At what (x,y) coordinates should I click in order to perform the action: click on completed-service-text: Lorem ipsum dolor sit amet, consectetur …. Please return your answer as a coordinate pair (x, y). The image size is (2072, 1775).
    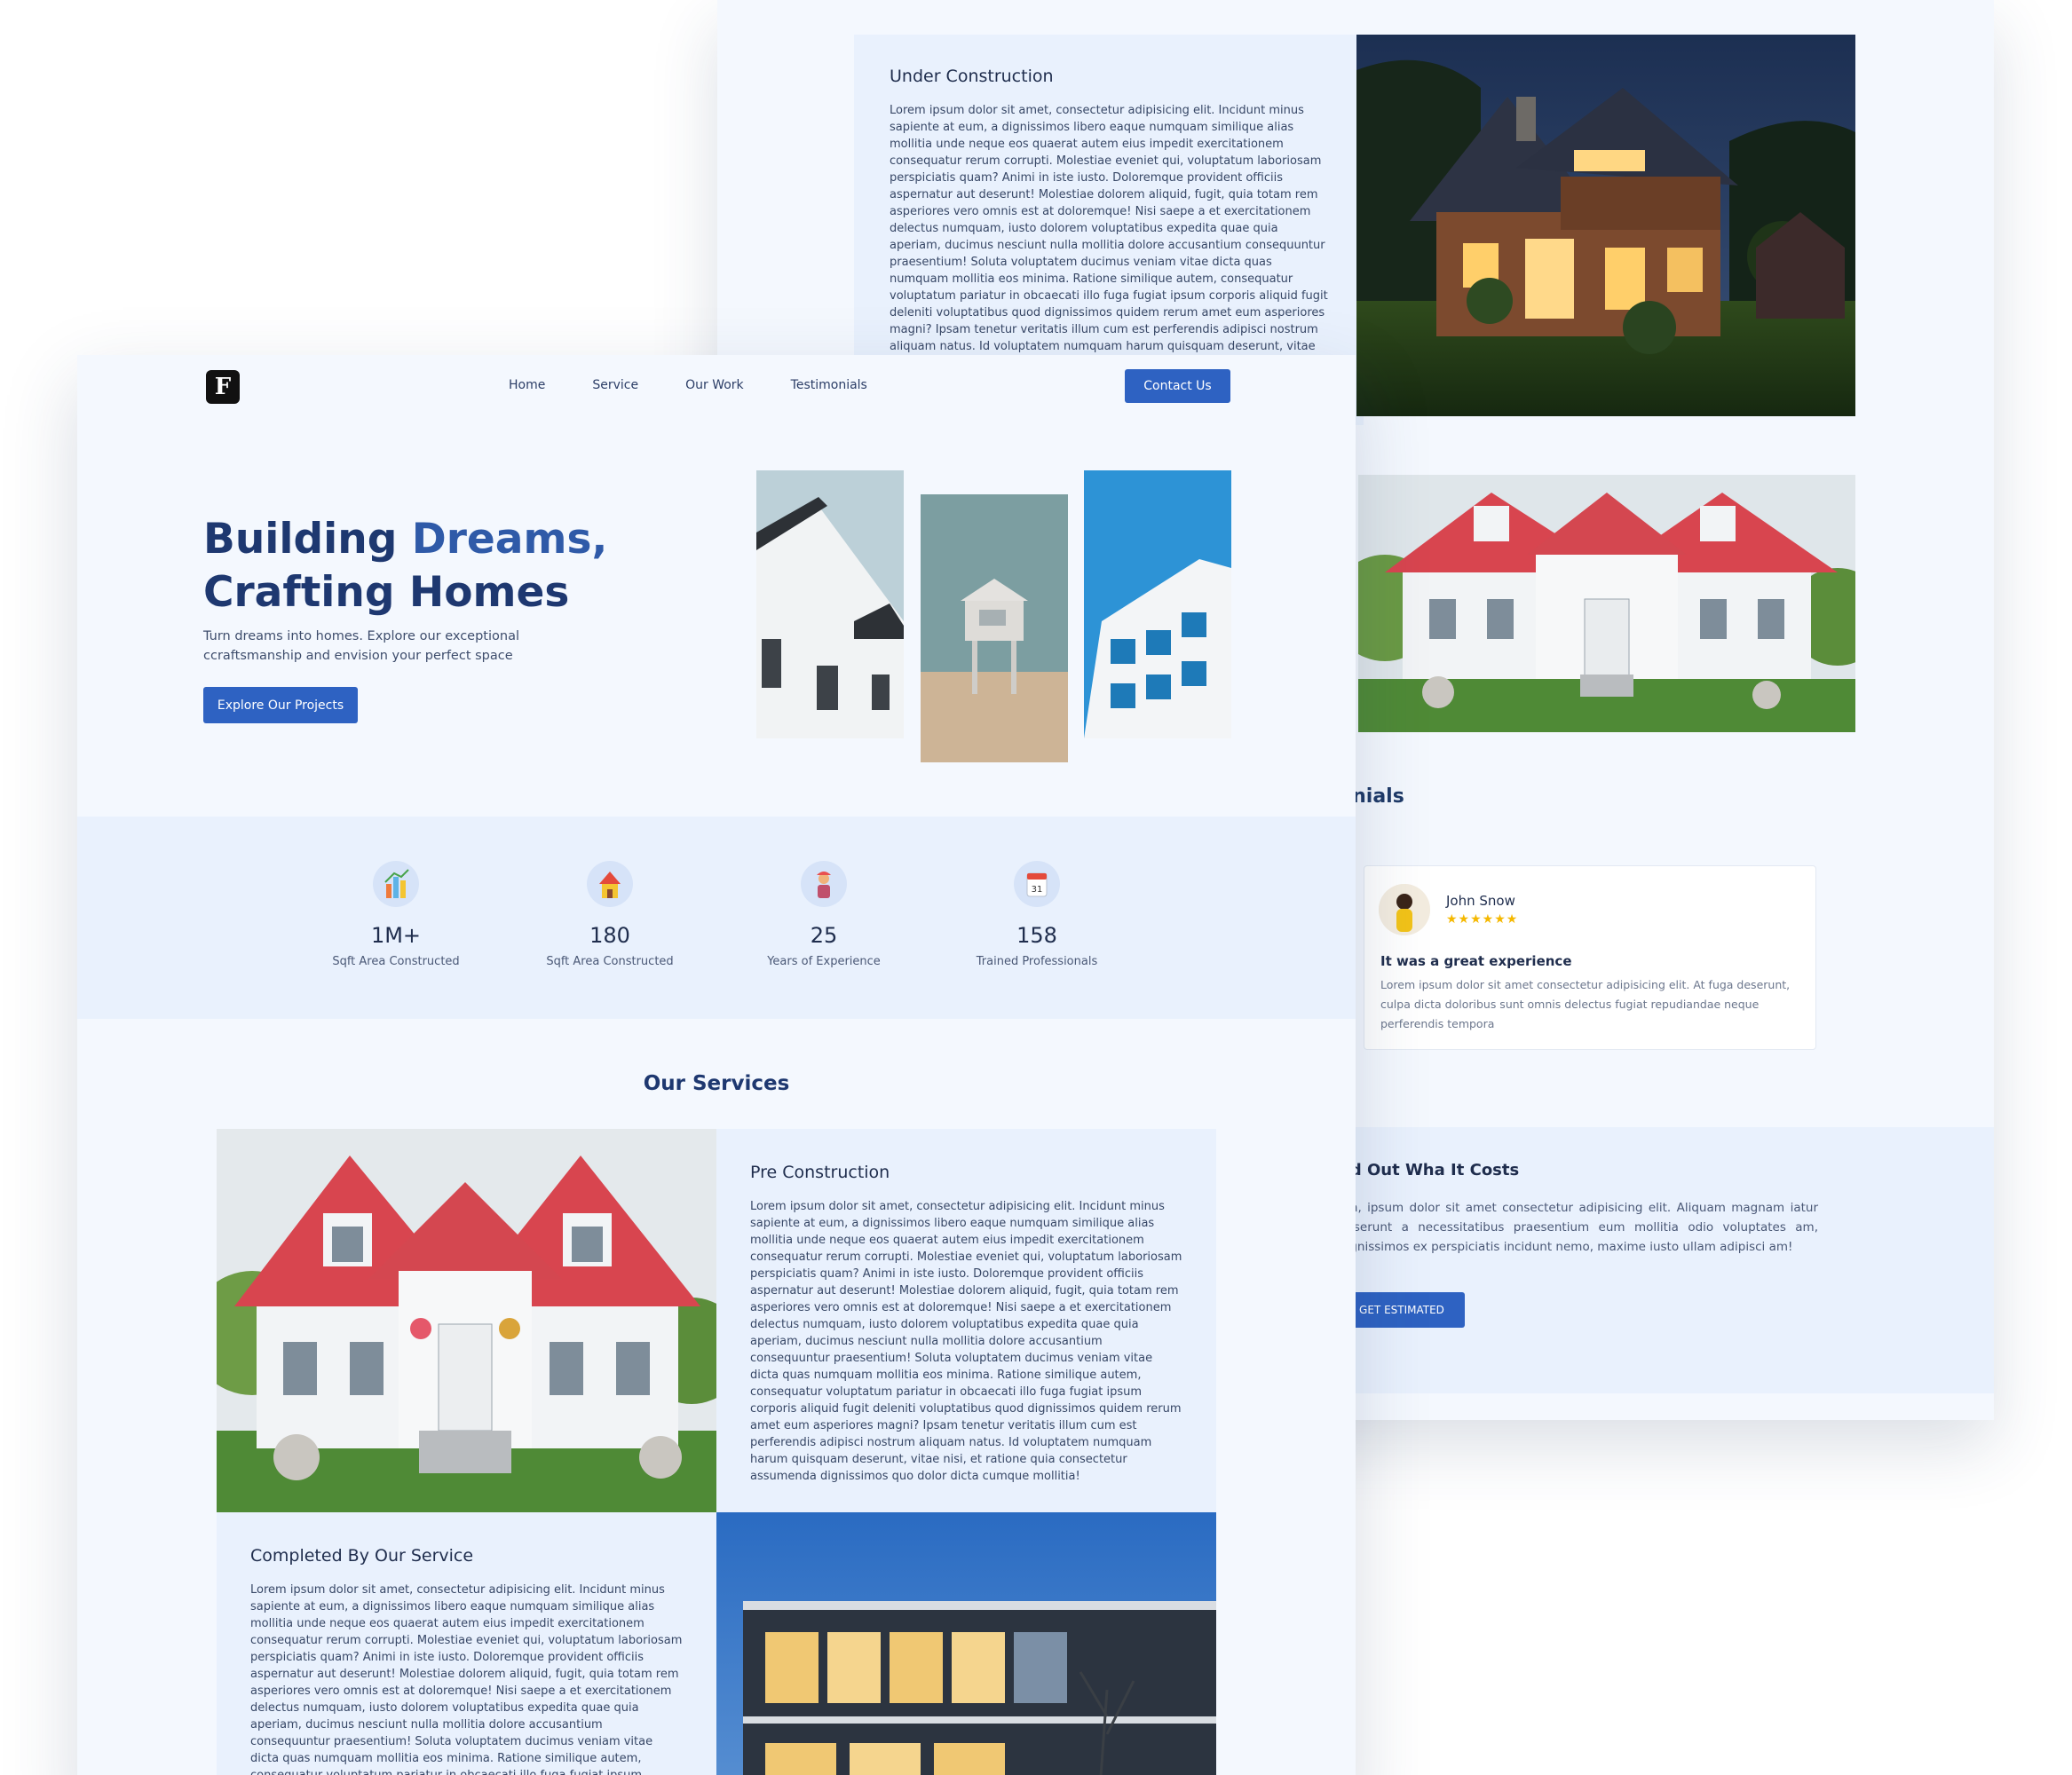
    Looking at the image, I should click on (467, 1679).